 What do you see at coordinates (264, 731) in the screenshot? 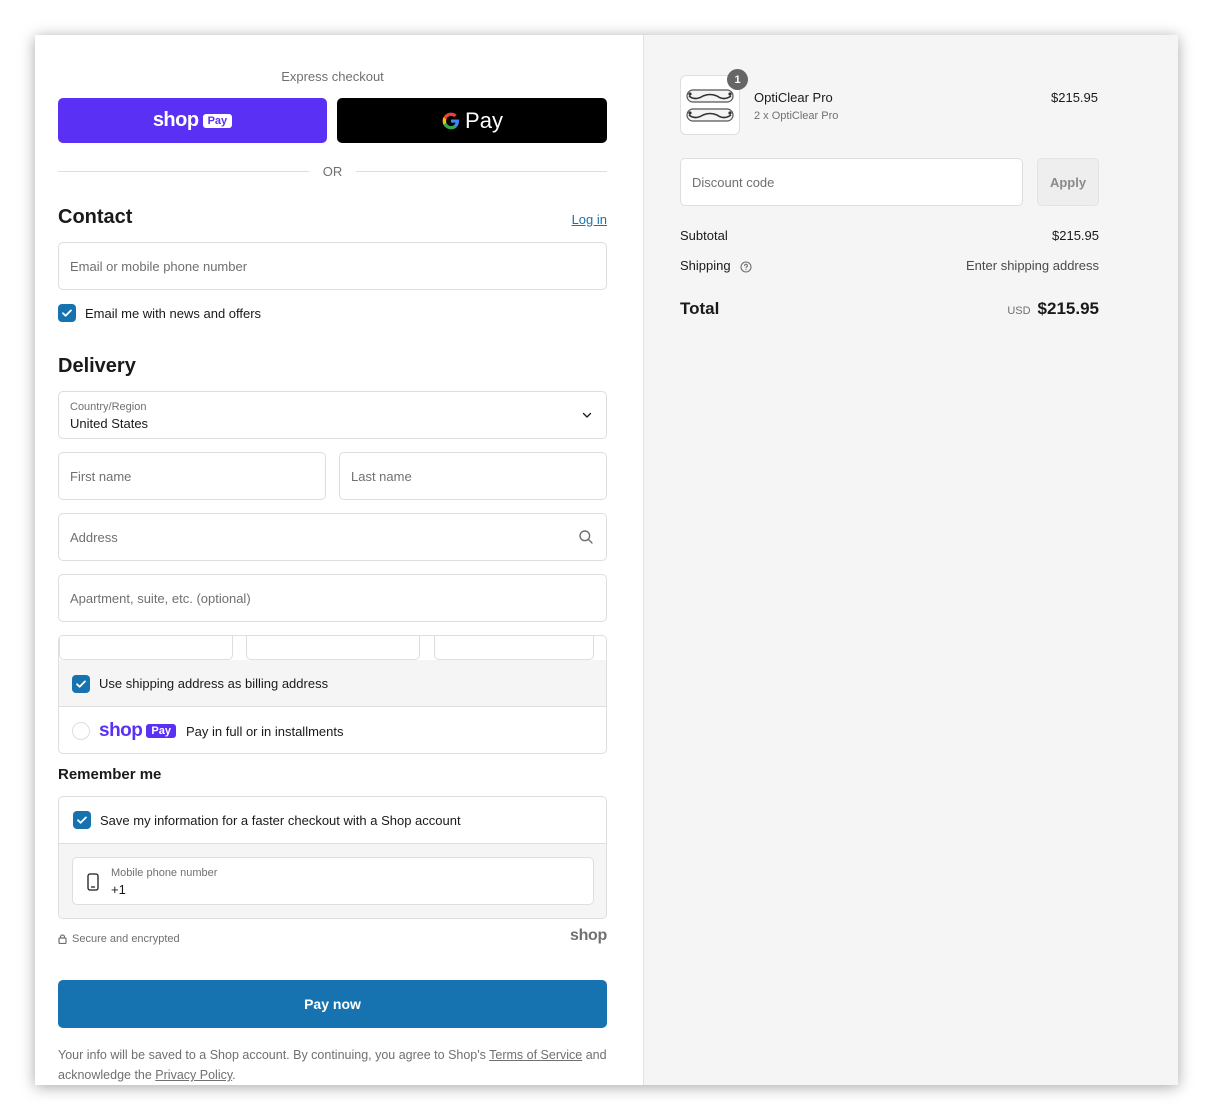
I see `shop-pay-option-description: Pay in full or in installments` at bounding box center [264, 731].